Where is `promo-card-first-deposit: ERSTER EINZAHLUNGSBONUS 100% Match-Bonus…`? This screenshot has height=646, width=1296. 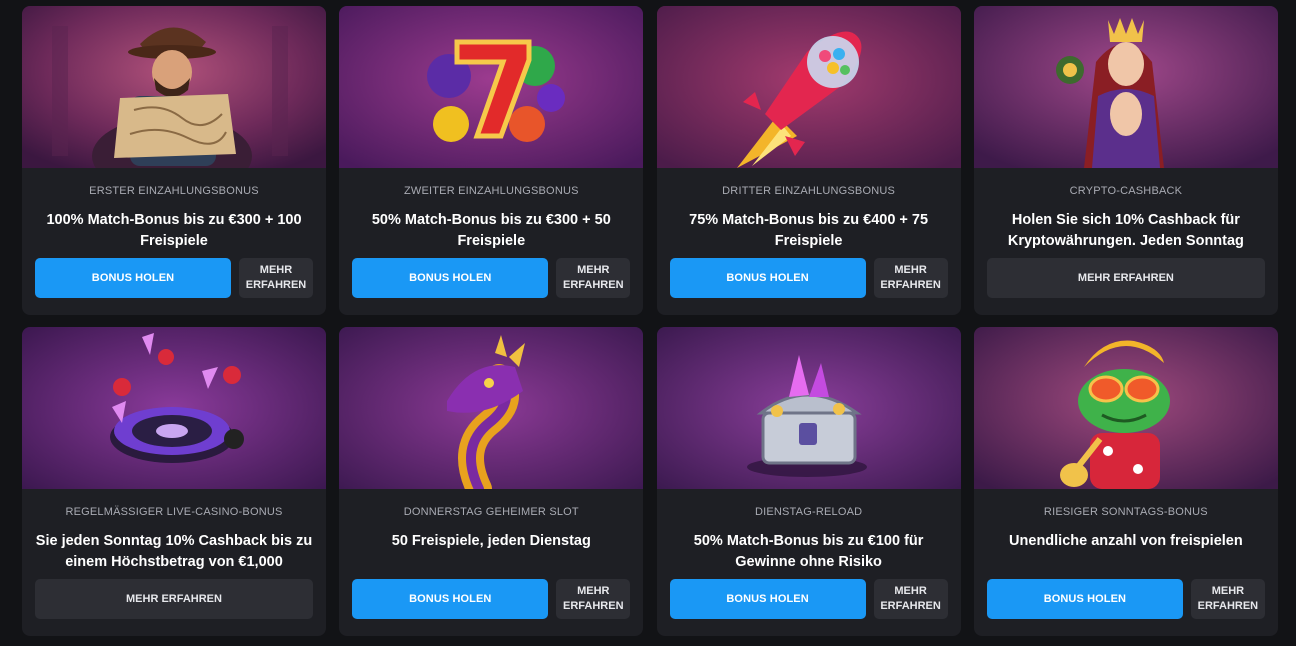
promo-card-first-deposit: ERSTER EINZAHLUNGSBONUS 100% Match-Bonus… is located at coordinates (174, 160).